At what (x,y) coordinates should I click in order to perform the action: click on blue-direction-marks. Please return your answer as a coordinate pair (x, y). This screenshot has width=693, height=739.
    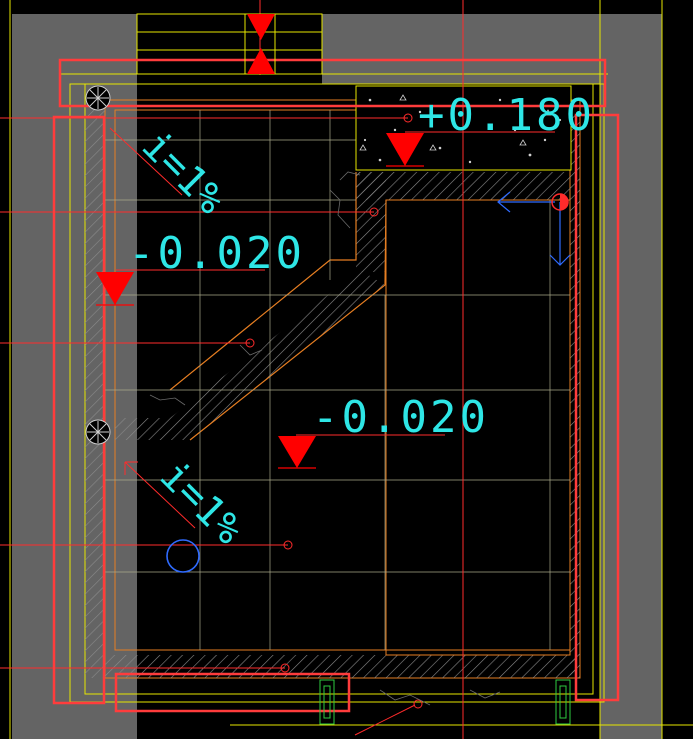
    Looking at the image, I should click on (534, 228).